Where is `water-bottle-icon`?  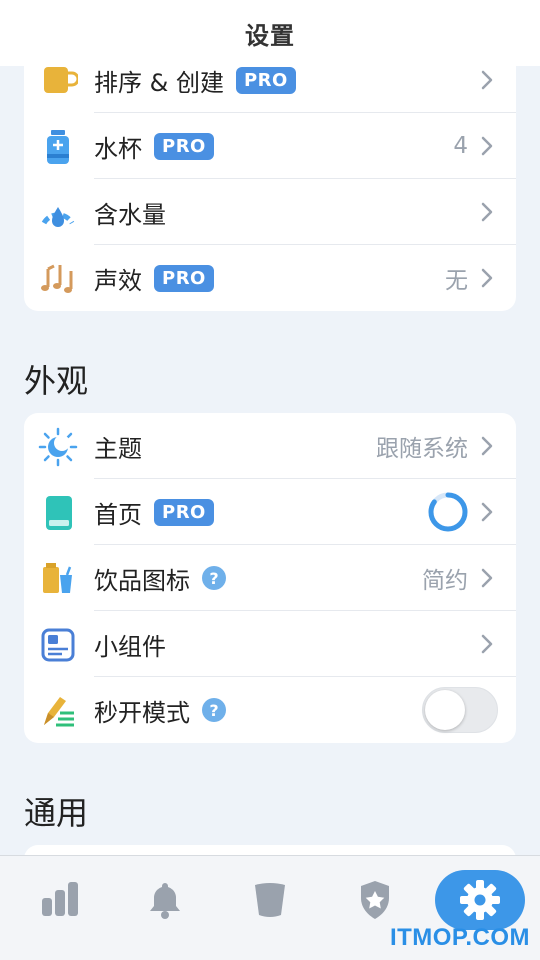
water-bottle-icon is located at coordinates (58, 147).